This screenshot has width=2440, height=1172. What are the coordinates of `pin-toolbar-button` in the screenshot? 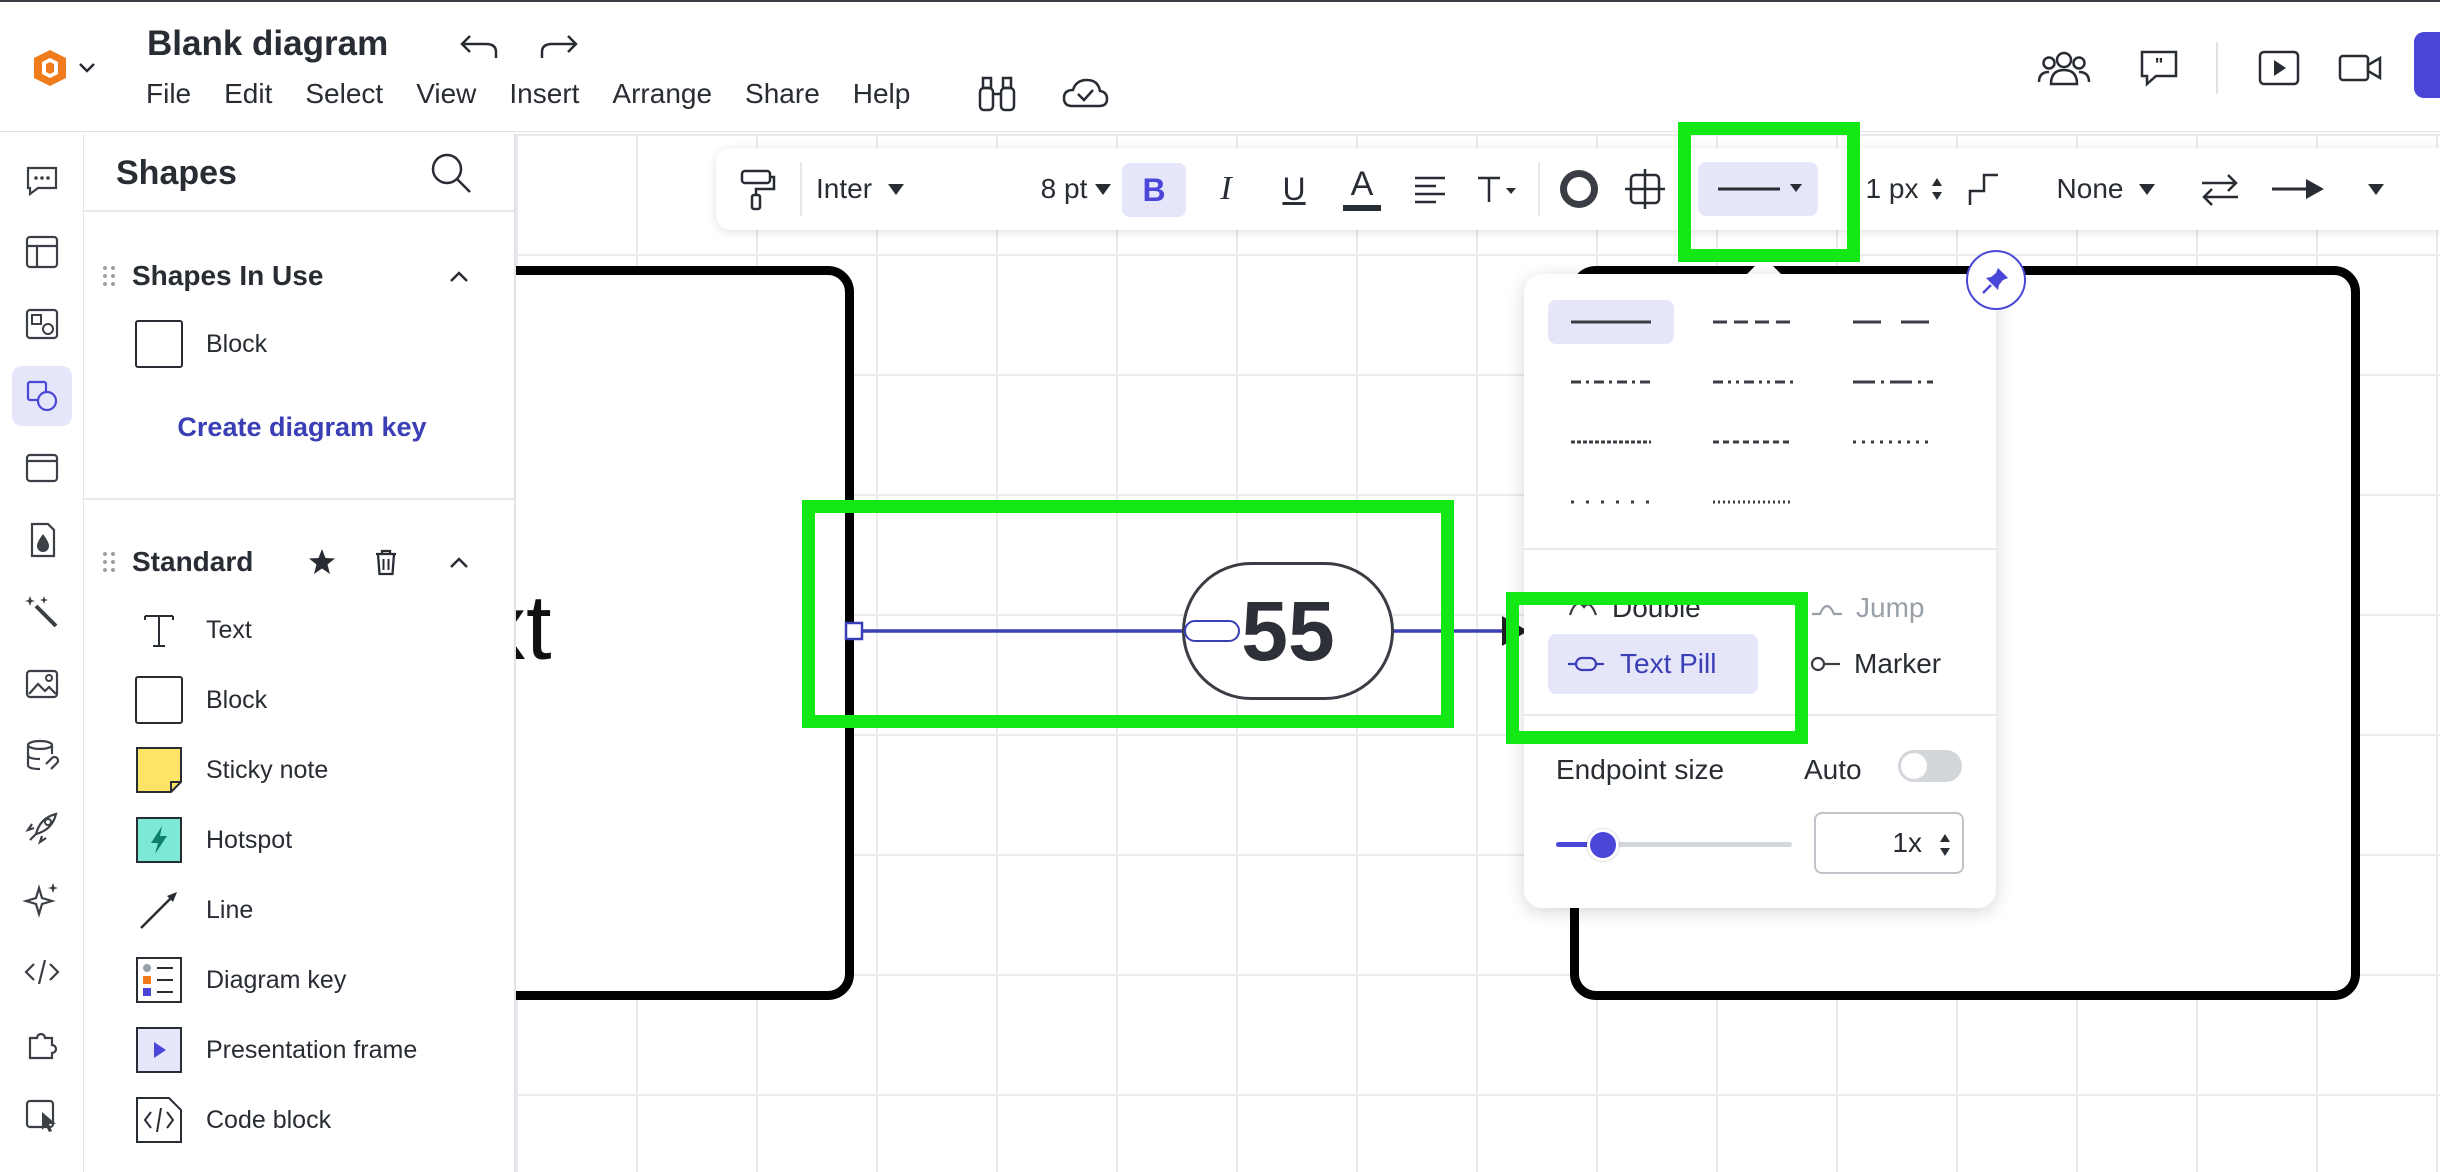 It's located at (1996, 280).